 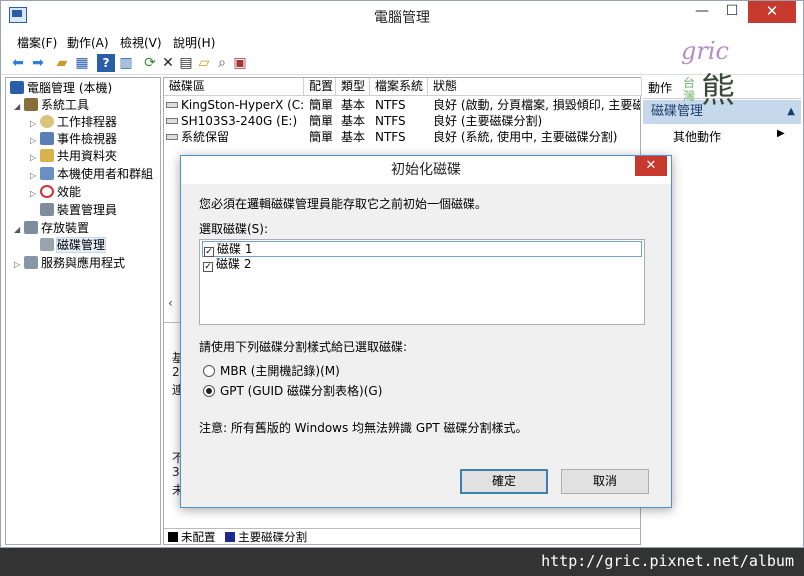 I want to click on event-viewer-icon, so click(x=47, y=138).